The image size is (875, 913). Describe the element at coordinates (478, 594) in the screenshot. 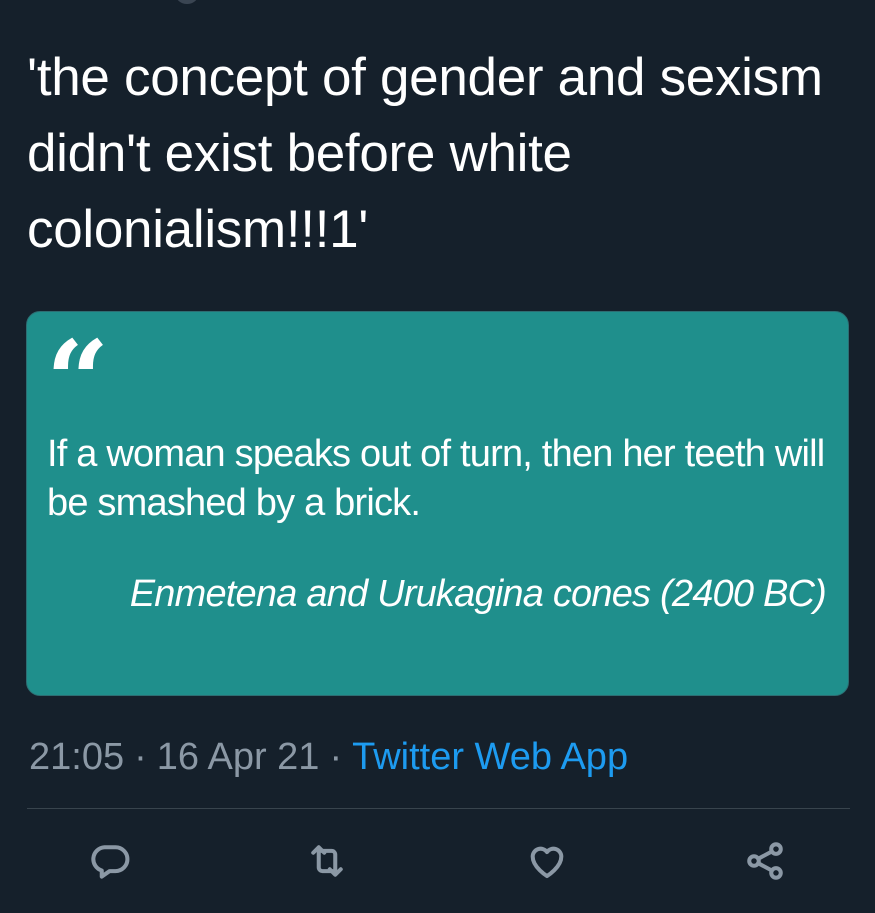

I see `quote-attribution: Enmetena and Urukagina cones (2400 BC)` at that location.